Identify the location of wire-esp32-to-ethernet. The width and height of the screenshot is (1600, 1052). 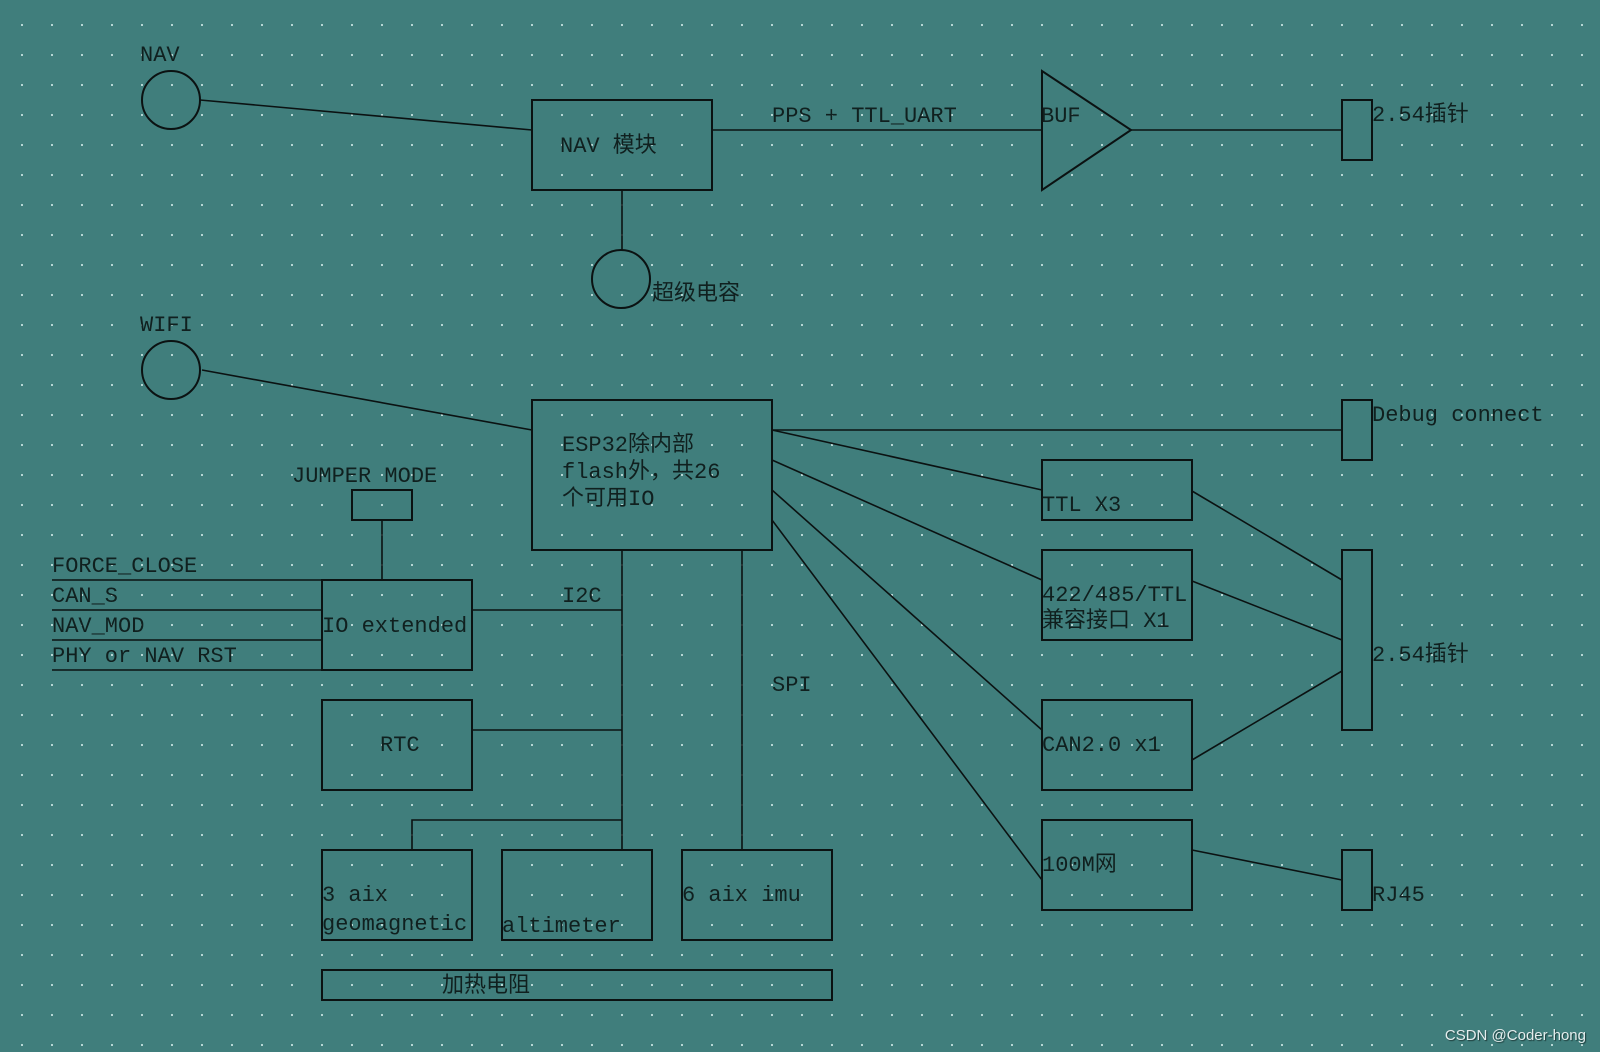
(907, 700).